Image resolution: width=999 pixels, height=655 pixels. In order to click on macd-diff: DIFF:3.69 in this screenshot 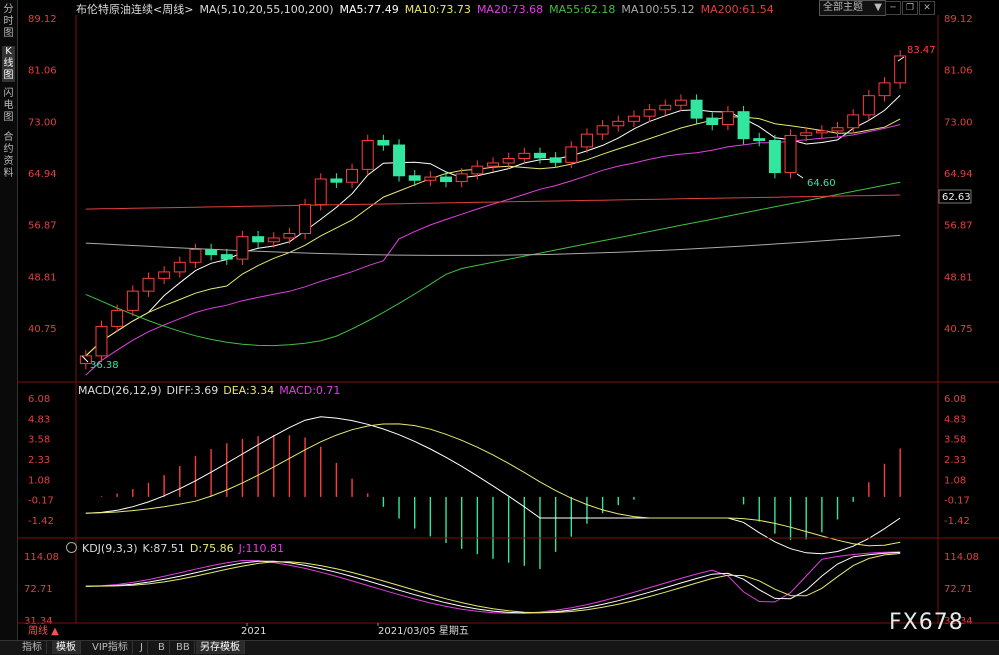, I will do `click(192, 390)`.